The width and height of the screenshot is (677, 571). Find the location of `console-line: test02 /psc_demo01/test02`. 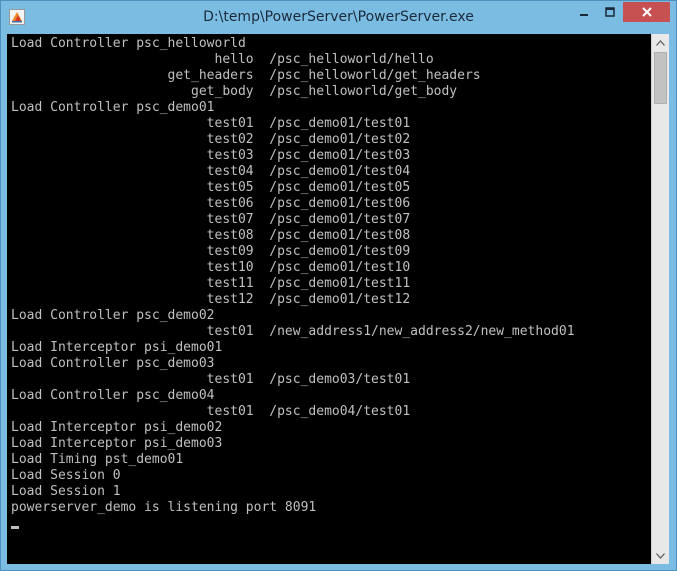

console-line: test02 /psc_demo01/test02 is located at coordinates (211, 139).